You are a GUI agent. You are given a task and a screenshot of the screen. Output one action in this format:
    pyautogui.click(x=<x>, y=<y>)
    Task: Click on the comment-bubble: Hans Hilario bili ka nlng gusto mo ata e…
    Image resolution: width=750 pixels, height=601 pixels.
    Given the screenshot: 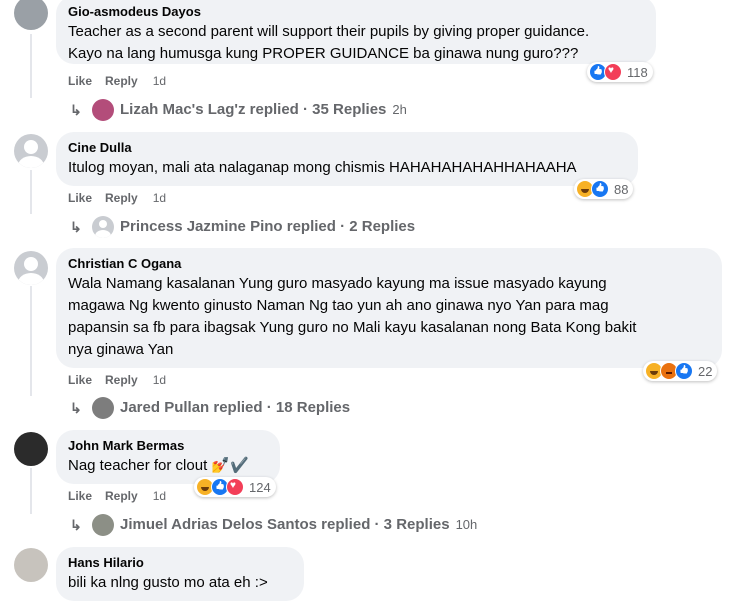 What is the action you would take?
    pyautogui.click(x=180, y=574)
    